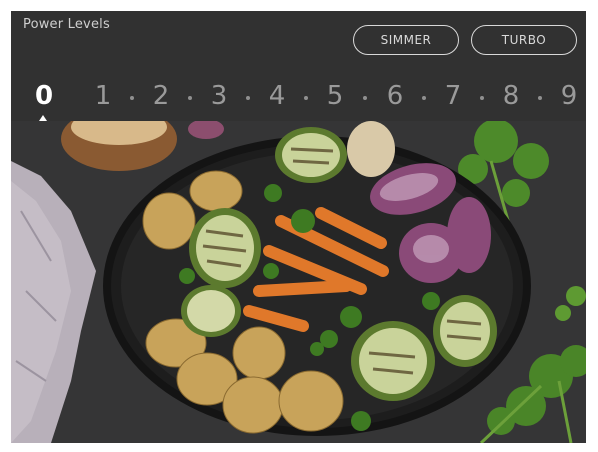  What do you see at coordinates (103, 96) in the screenshot?
I see `level-1: 1` at bounding box center [103, 96].